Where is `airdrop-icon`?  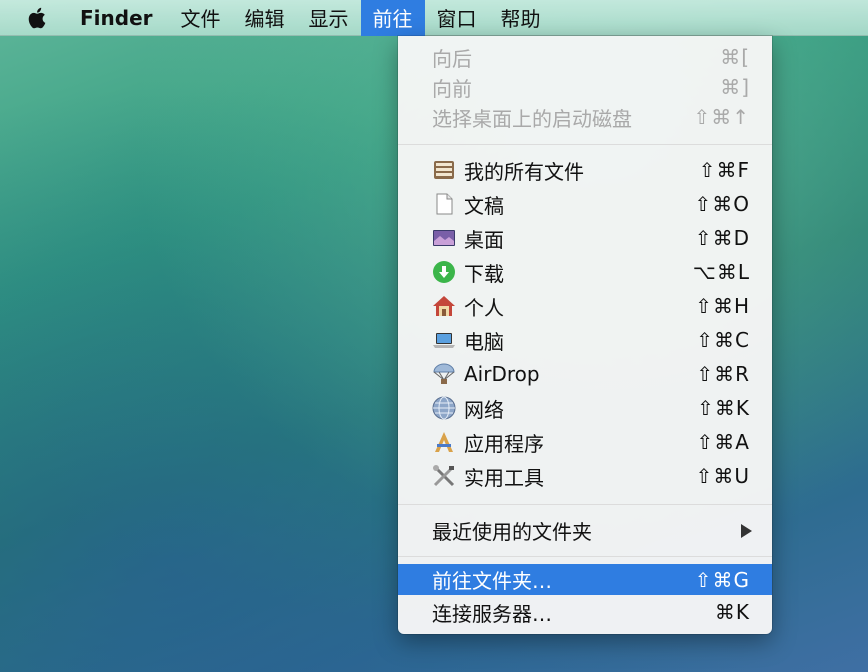
airdrop-icon is located at coordinates (444, 374).